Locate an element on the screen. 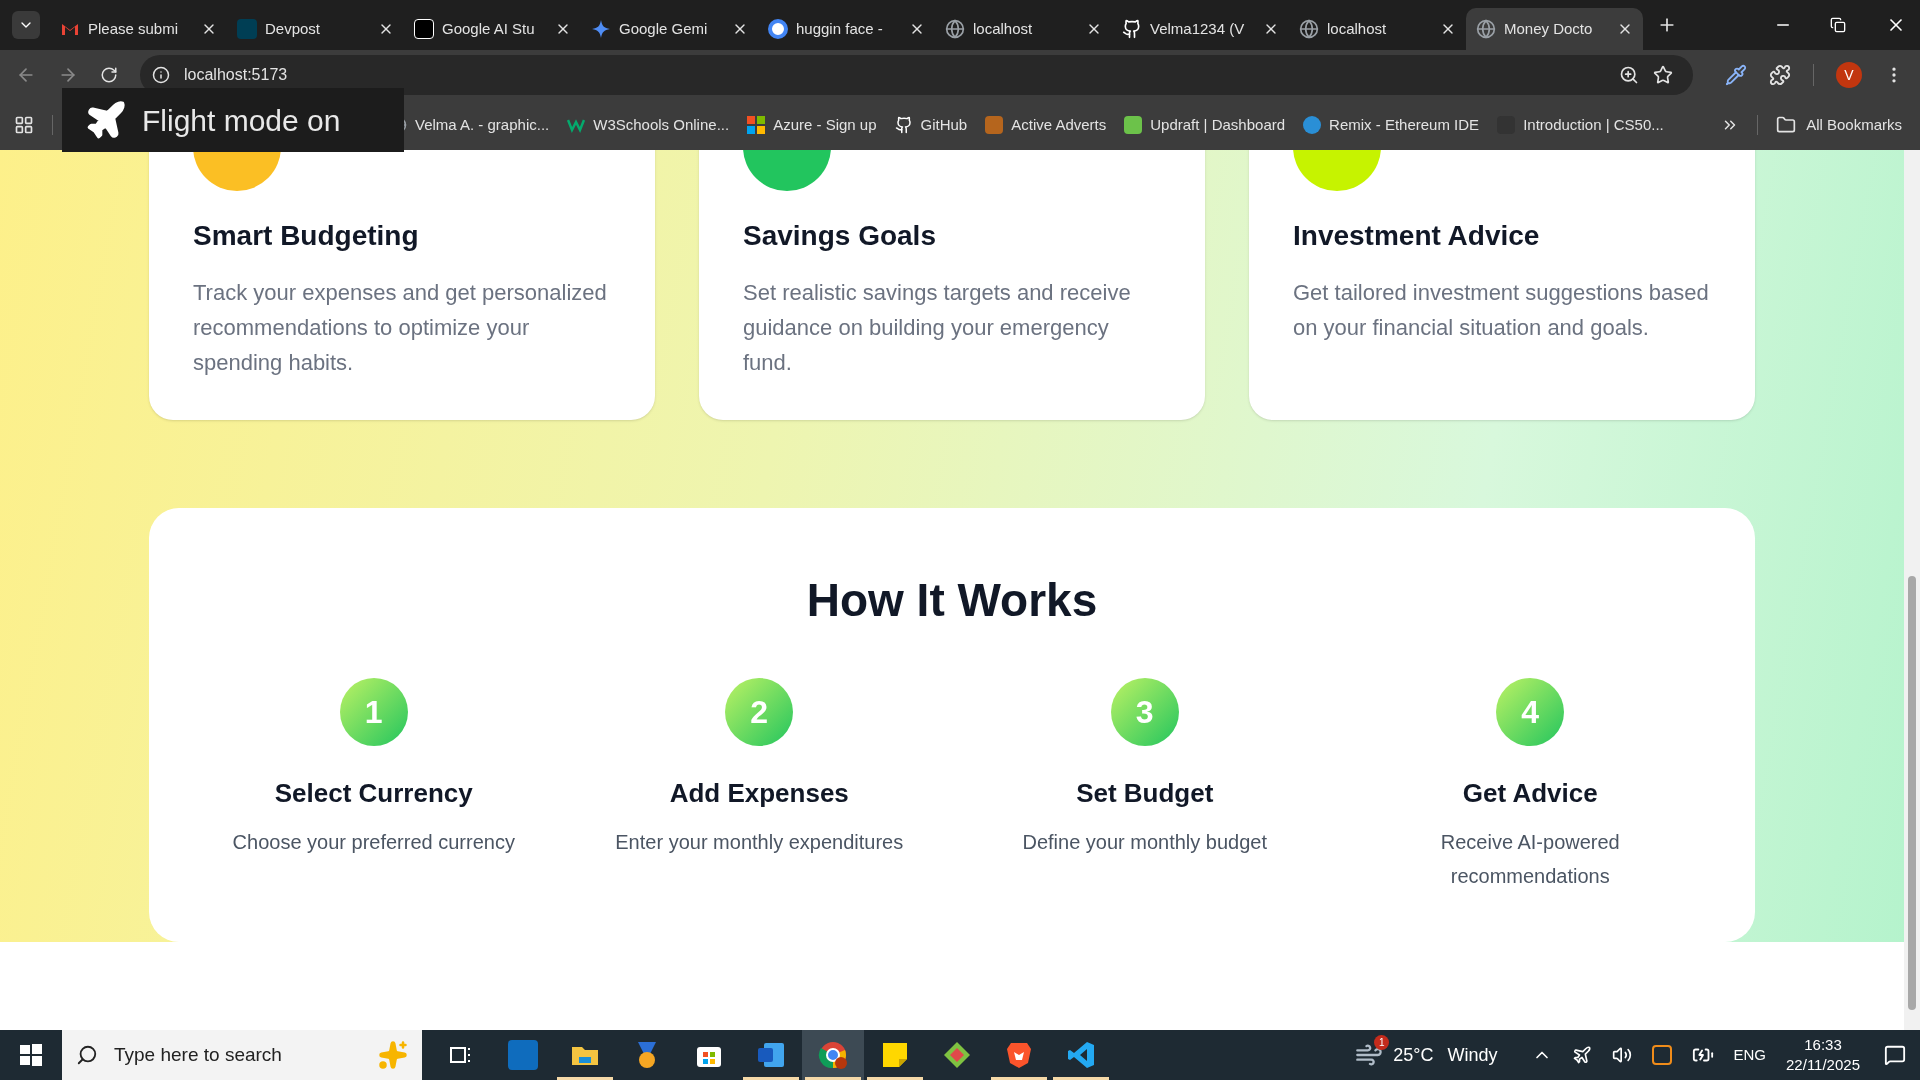  feature-title: Investment Advice is located at coordinates (1417, 236).